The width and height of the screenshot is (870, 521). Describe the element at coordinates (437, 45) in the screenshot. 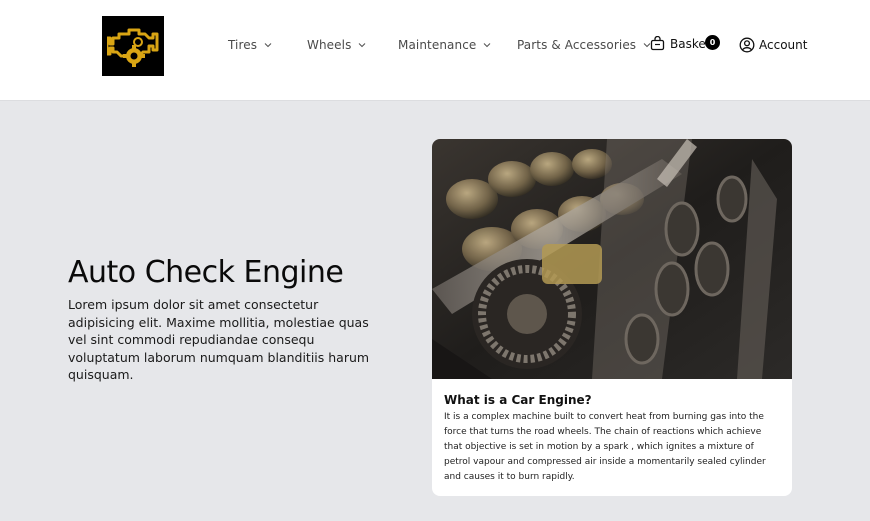

I see `nav-maintenance-label: Maintenance` at that location.